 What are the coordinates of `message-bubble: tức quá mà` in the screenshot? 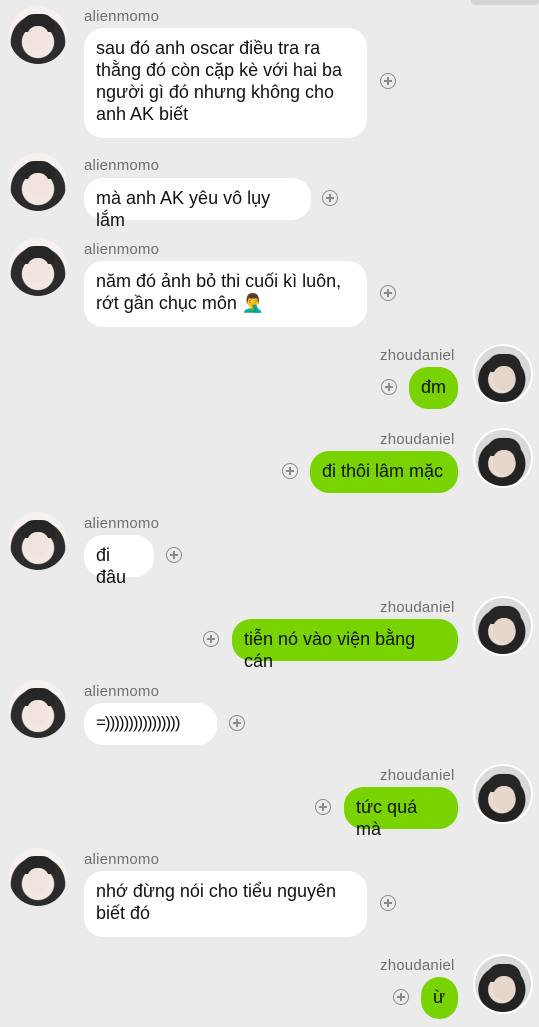 It's located at (401, 813).